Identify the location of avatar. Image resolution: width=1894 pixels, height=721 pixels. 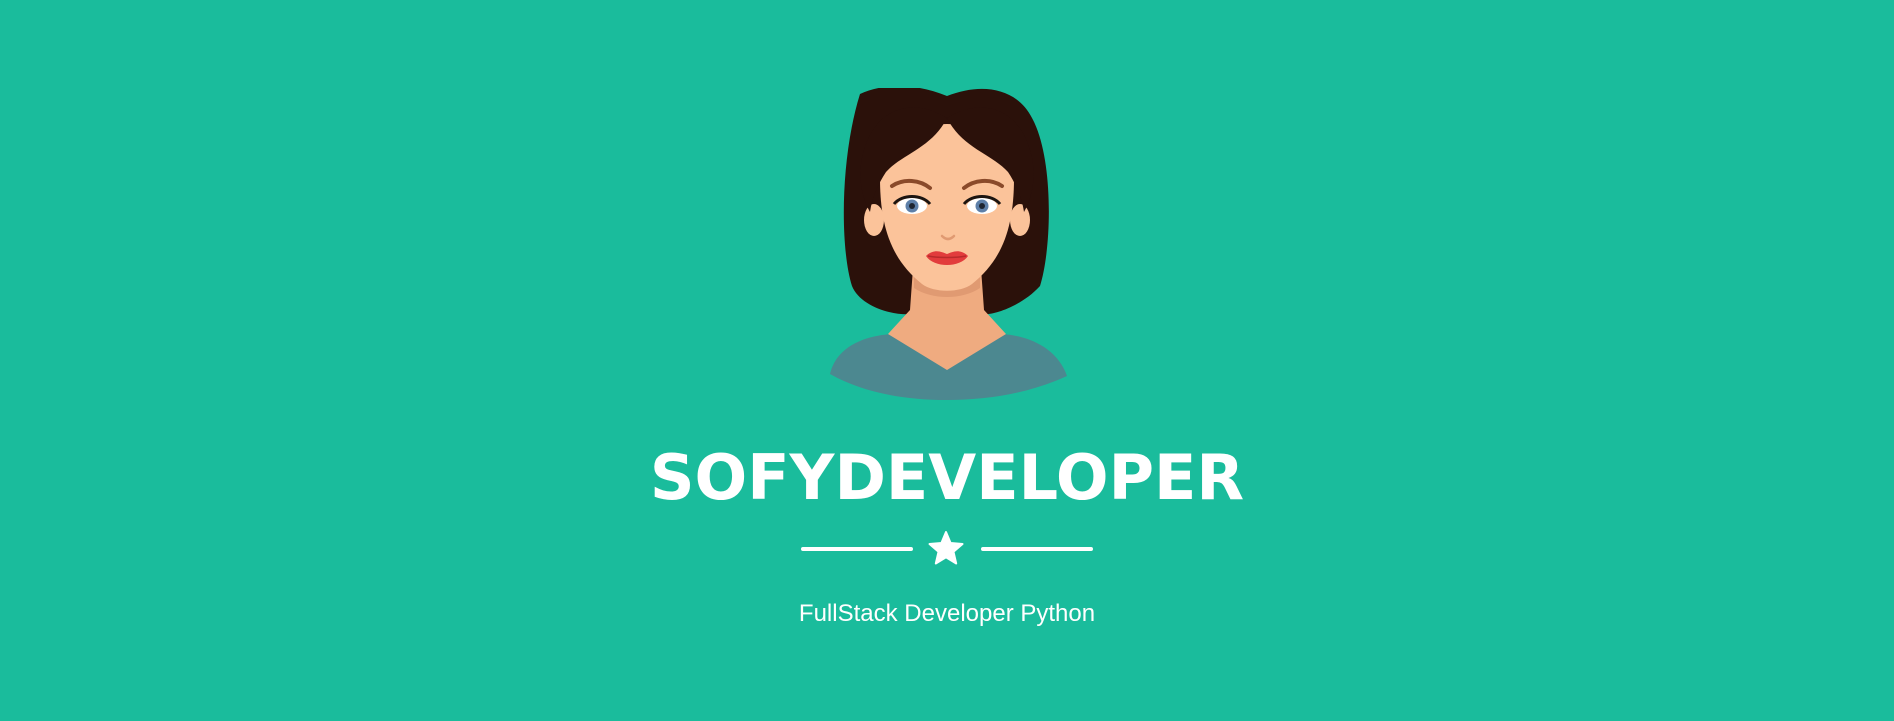
(947, 248).